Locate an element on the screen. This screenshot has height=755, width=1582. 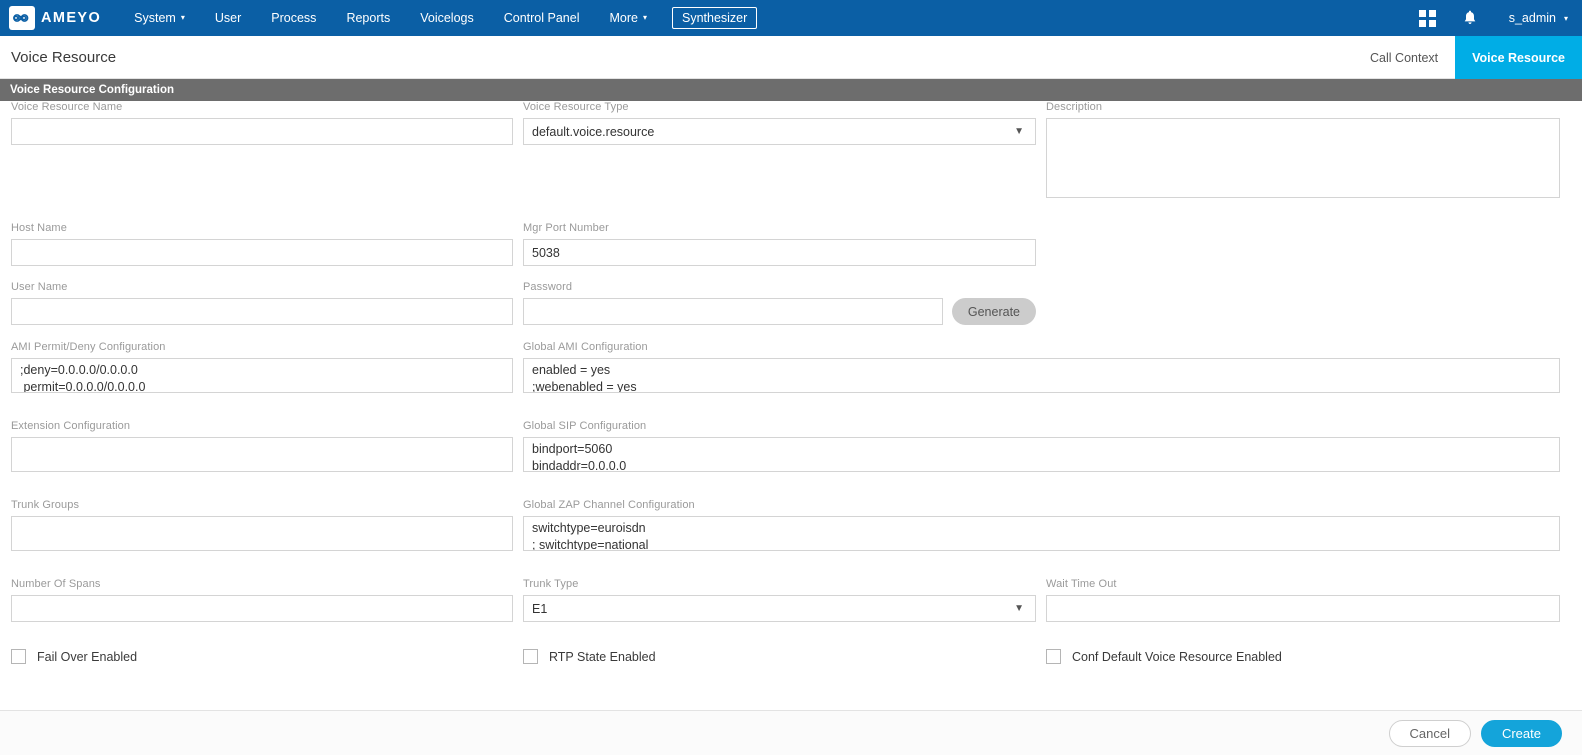
nav-item-user: User is located at coordinates (228, 18).